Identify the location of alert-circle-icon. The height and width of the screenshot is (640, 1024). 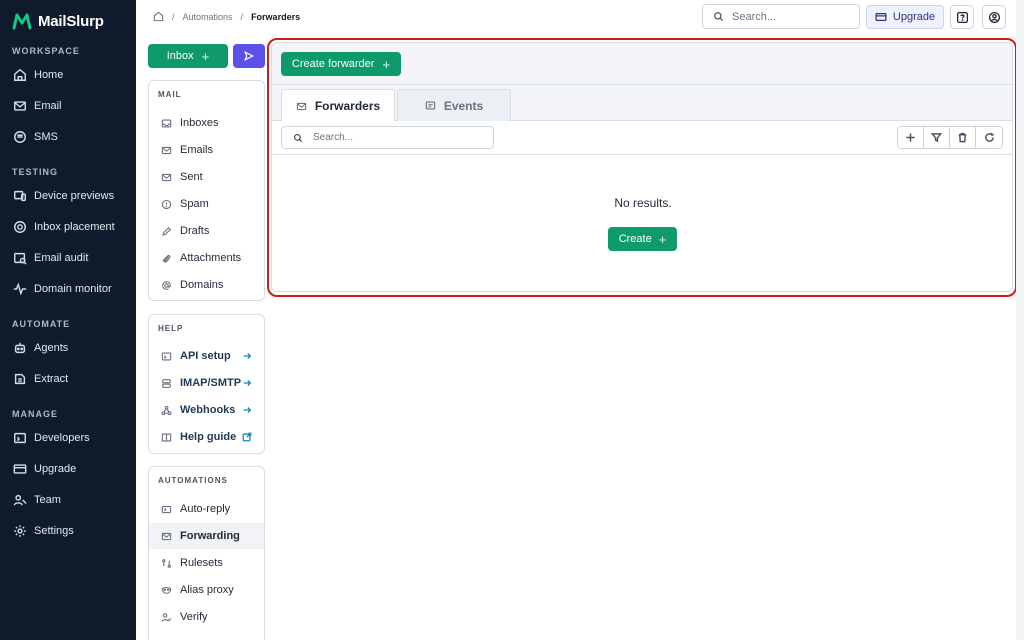
(166, 204).